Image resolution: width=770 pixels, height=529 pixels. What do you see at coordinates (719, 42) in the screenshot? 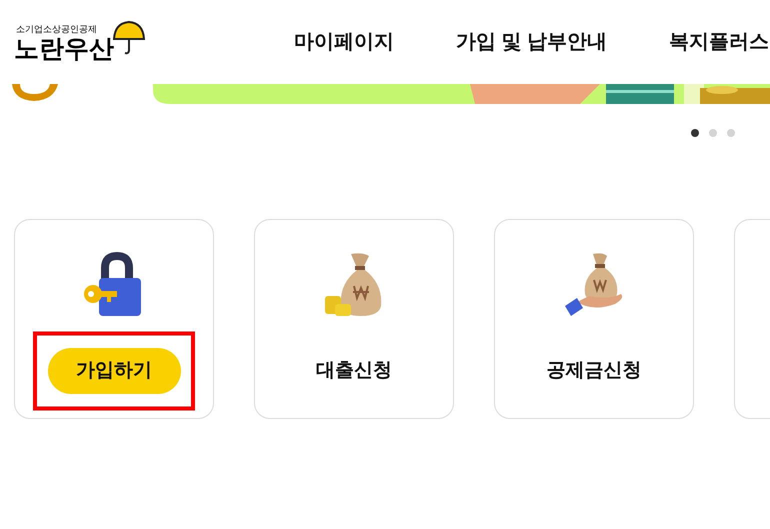
I see `nav-link: 복지플러스` at bounding box center [719, 42].